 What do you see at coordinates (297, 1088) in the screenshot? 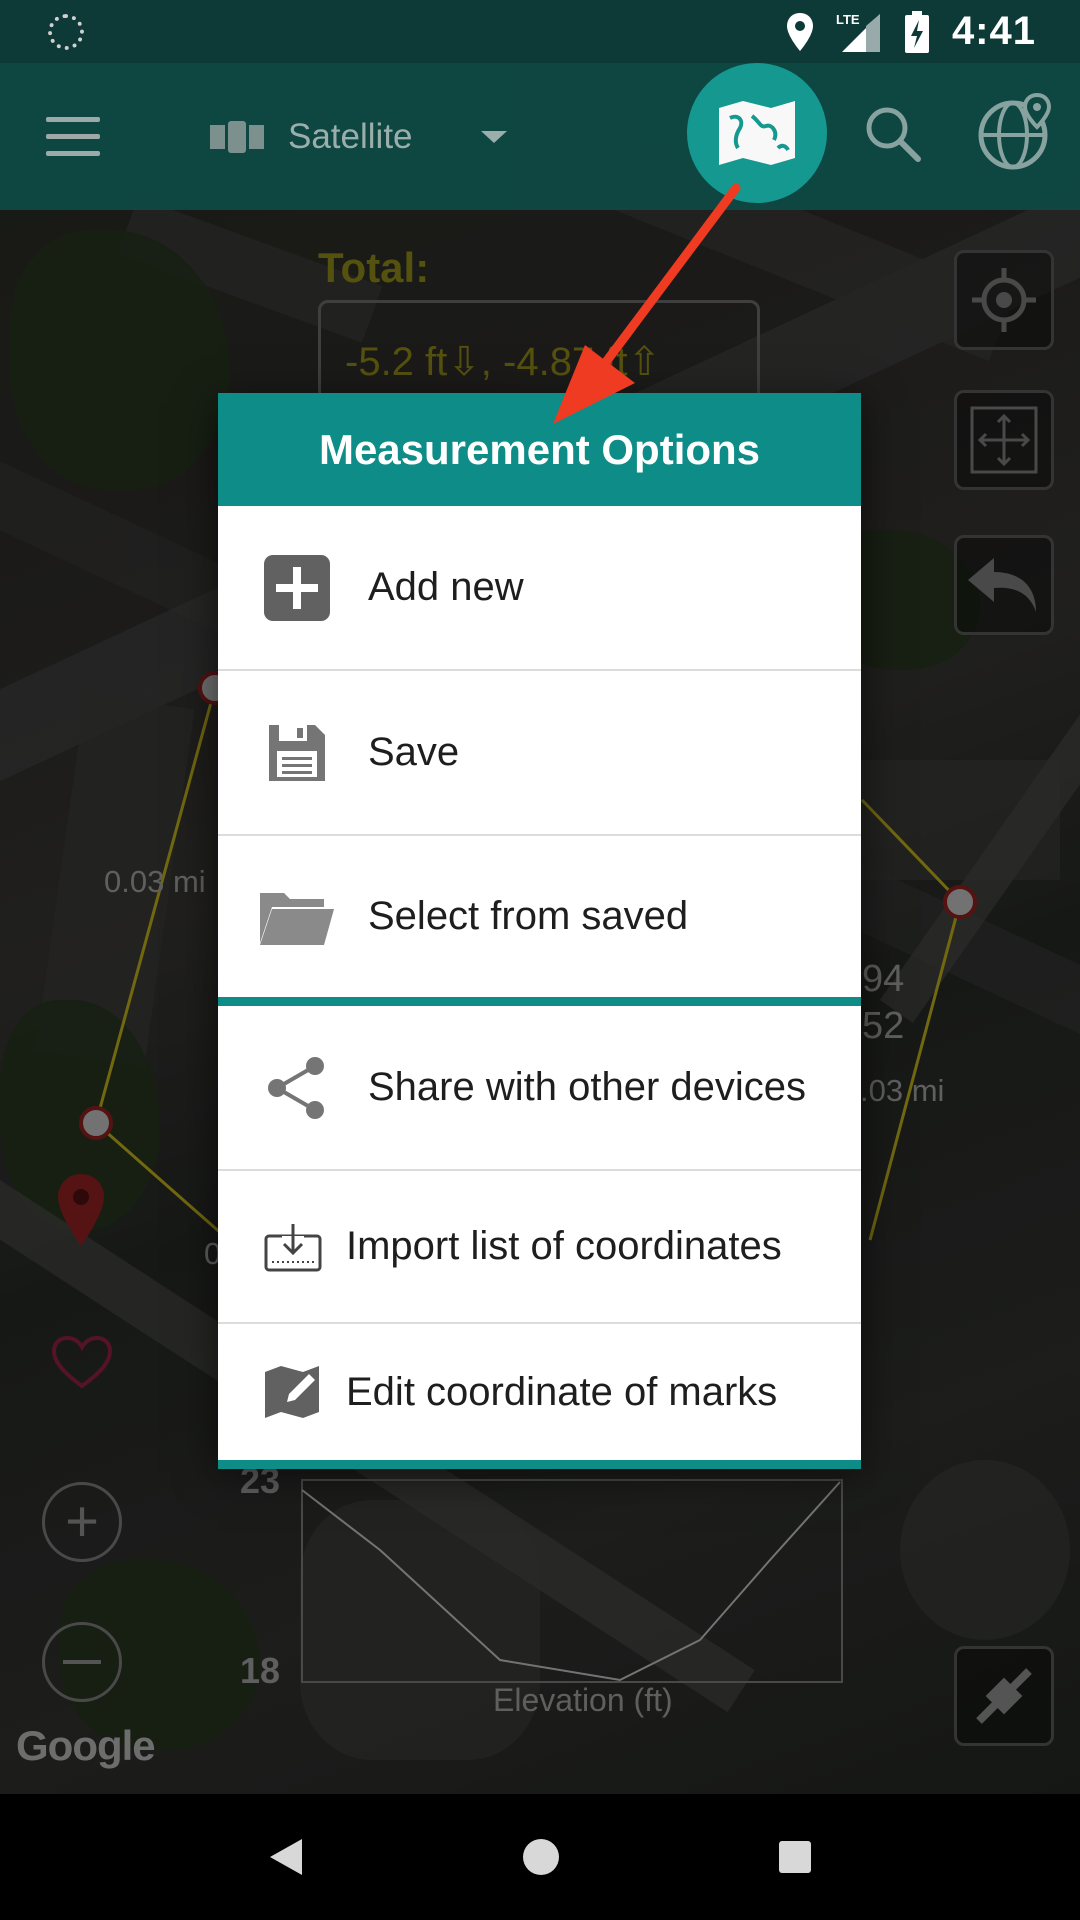
I see `share-icon` at bounding box center [297, 1088].